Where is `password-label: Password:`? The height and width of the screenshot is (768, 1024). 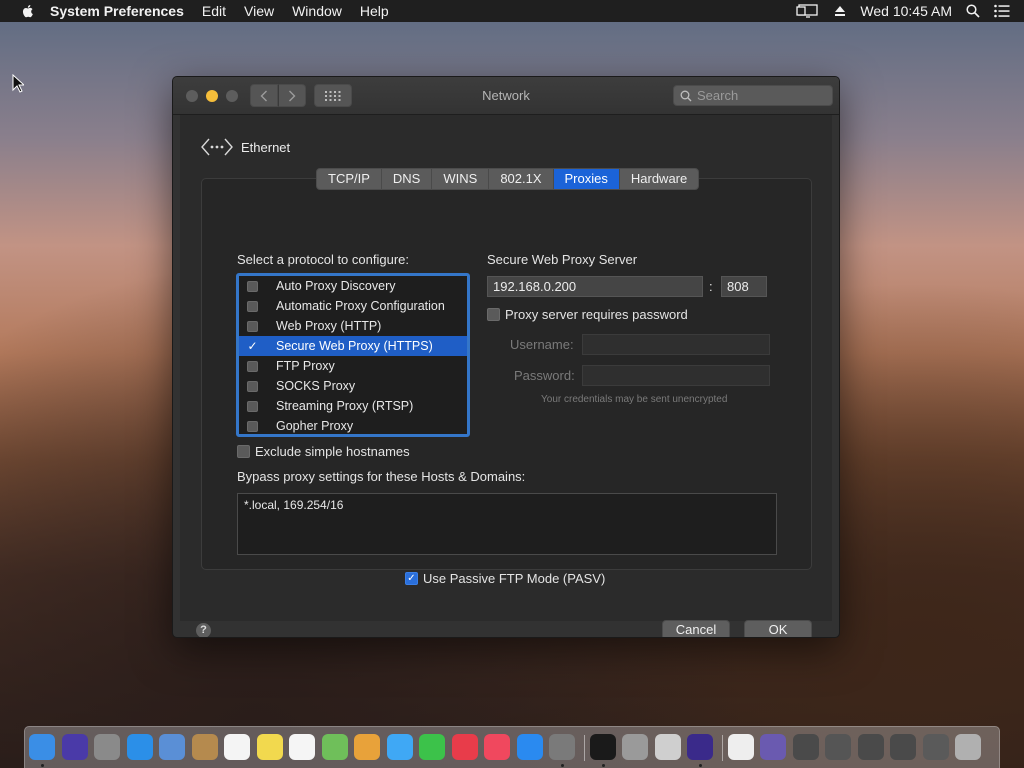 password-label: Password: is located at coordinates (544, 375).